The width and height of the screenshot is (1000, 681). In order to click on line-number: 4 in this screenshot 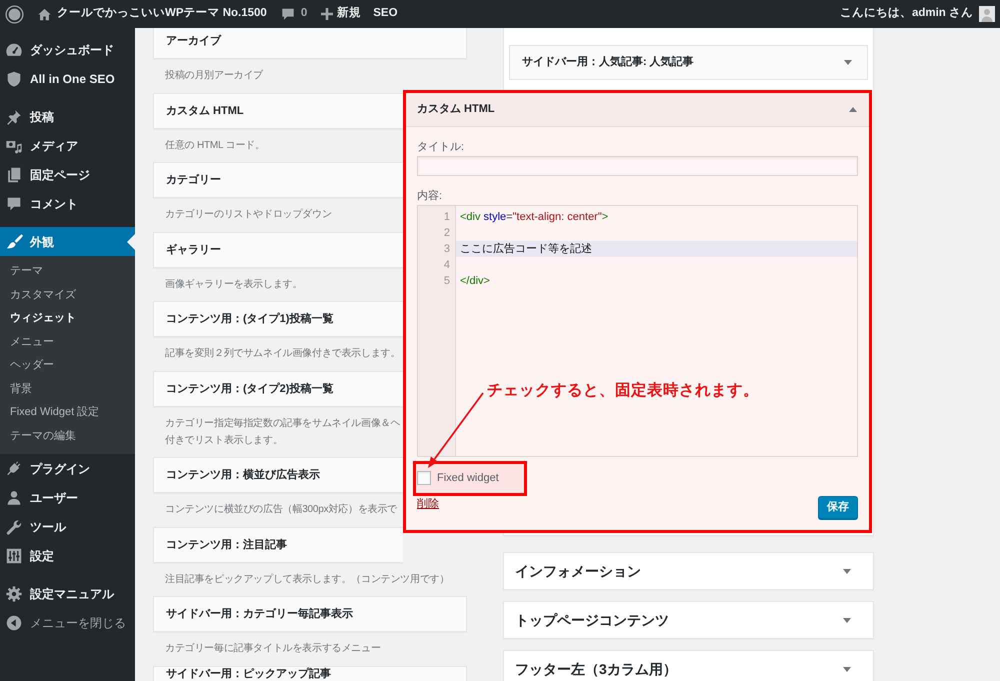, I will do `click(446, 265)`.